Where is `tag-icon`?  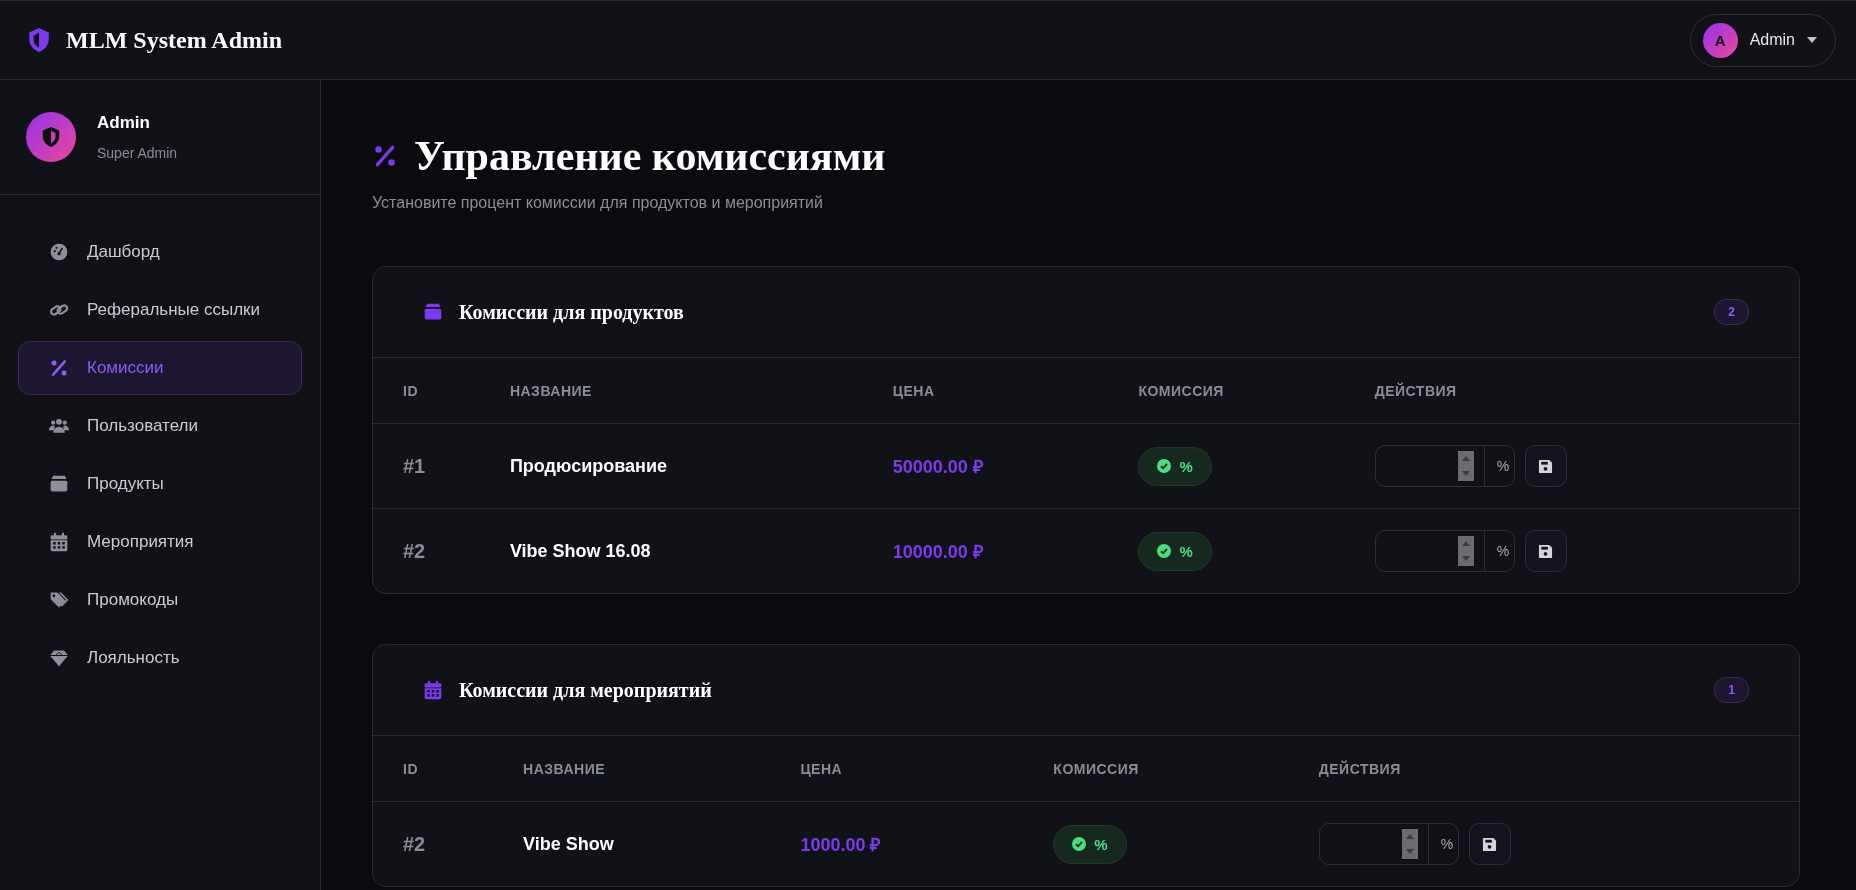 tag-icon is located at coordinates (59, 600).